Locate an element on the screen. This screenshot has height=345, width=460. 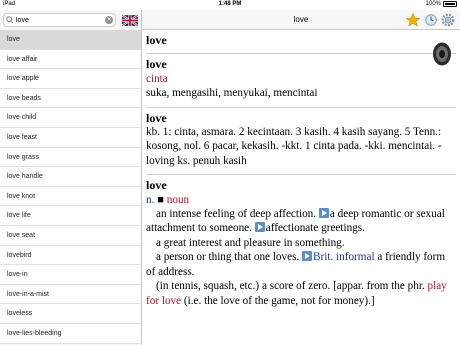
list-item: love affair is located at coordinates (70, 59).